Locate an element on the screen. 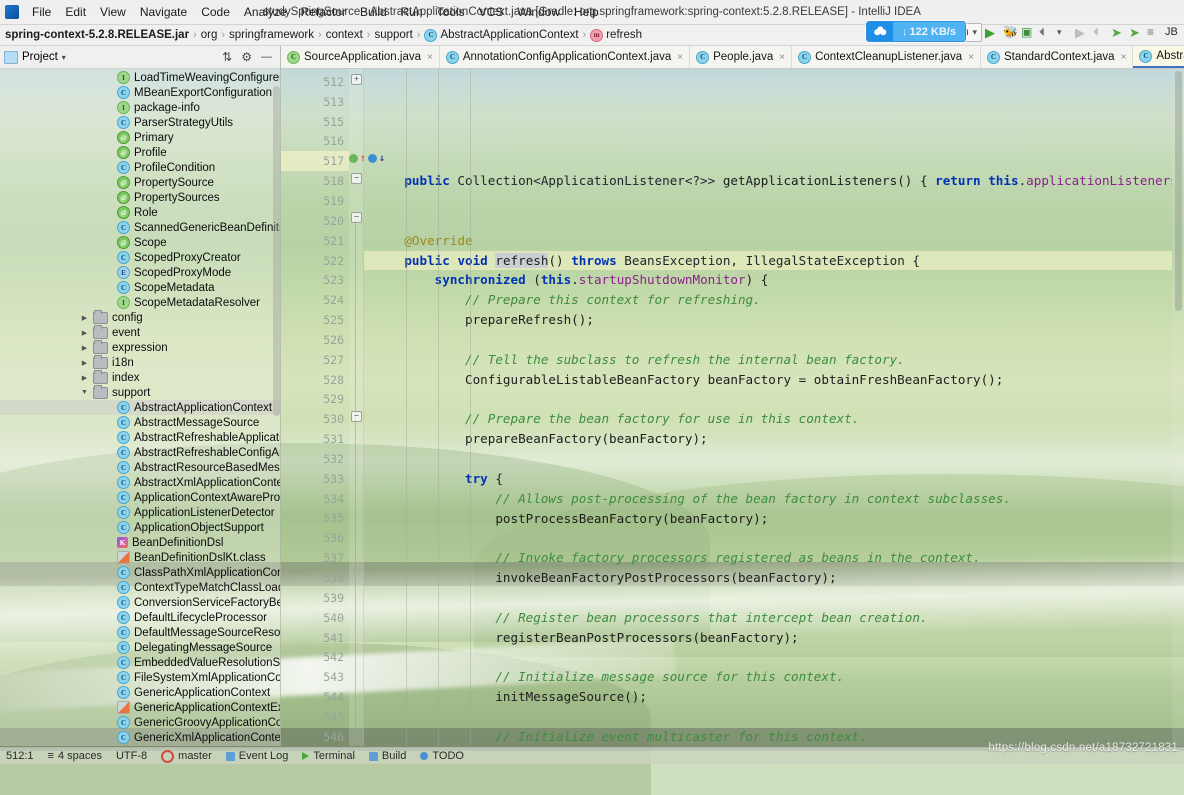 The image size is (1184, 795). code-folding-column: + − − − is located at coordinates (356, 407).